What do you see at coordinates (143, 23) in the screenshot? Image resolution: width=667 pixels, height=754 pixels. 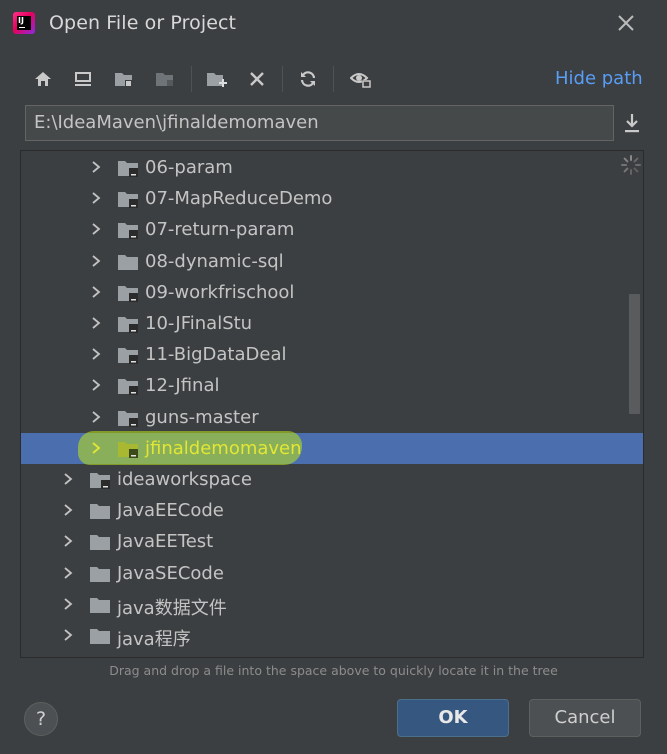 I see `dialog-title: Open File or Project` at bounding box center [143, 23].